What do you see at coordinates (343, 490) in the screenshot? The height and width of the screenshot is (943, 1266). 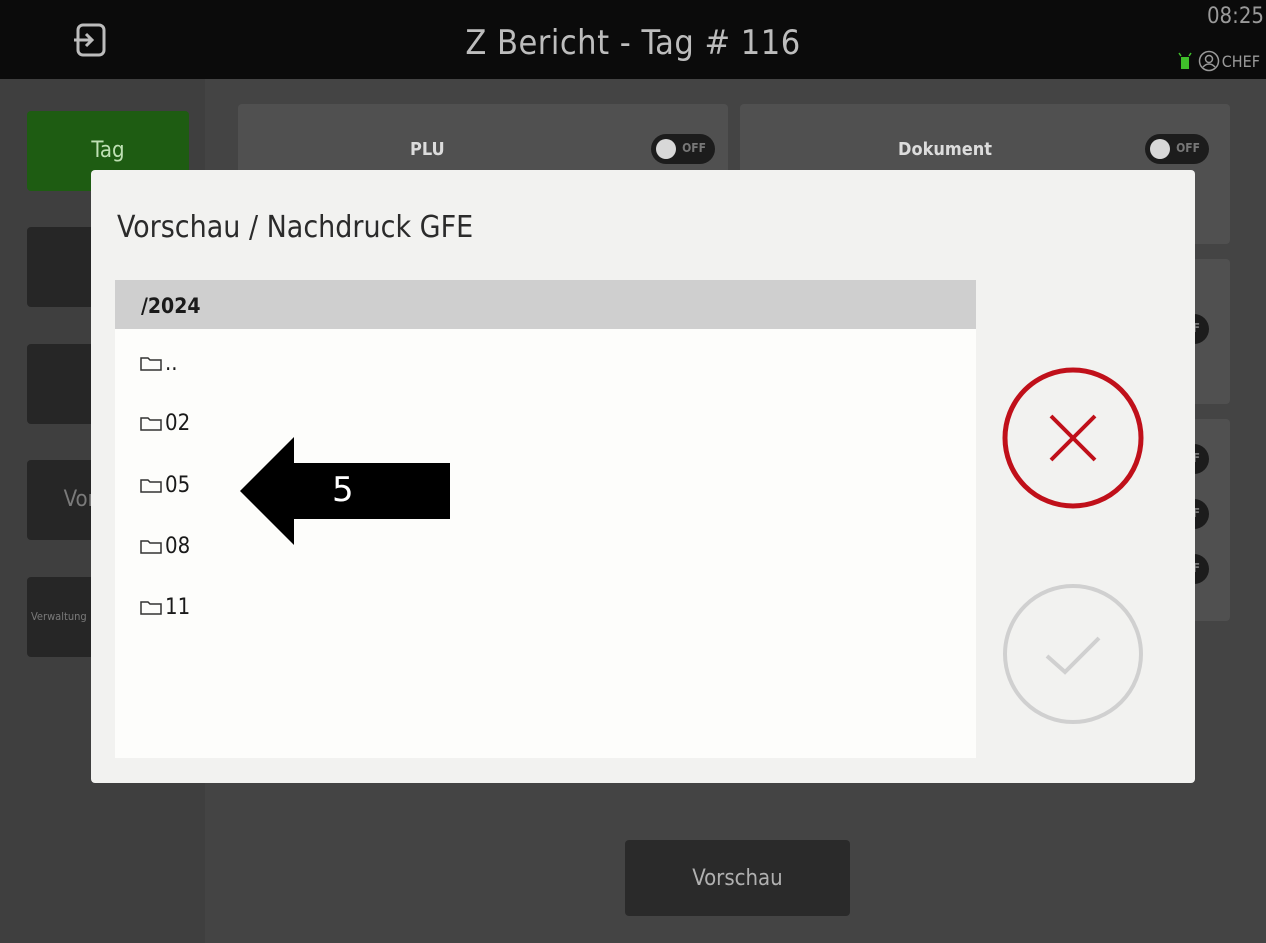 I see `annotation-number: 5` at bounding box center [343, 490].